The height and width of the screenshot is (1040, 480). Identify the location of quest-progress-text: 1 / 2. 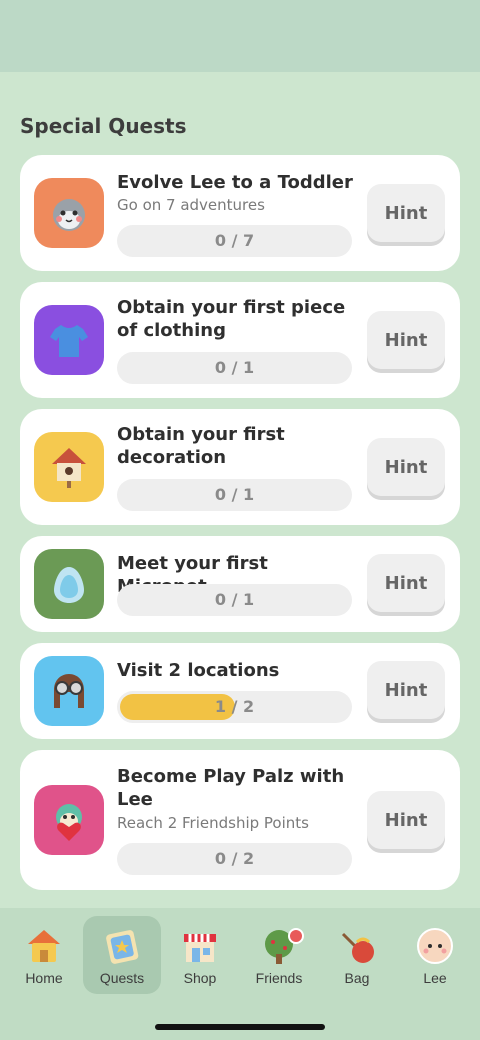
(234, 706).